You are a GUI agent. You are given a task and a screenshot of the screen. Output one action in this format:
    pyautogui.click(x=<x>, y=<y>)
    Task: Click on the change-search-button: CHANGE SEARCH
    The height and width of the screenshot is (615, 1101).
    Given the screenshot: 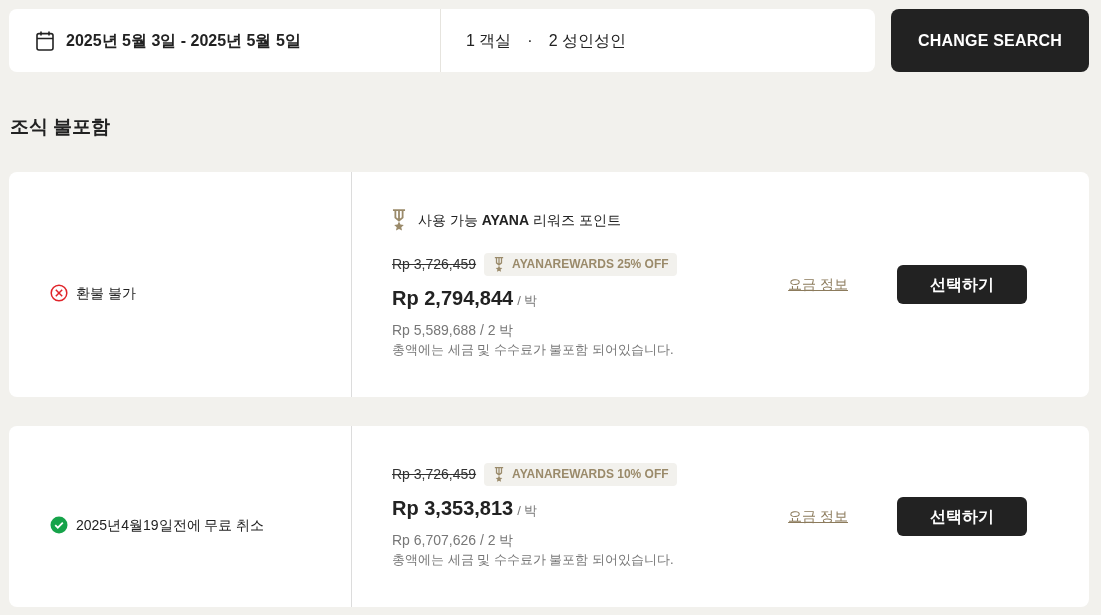 What is the action you would take?
    pyautogui.click(x=990, y=40)
    